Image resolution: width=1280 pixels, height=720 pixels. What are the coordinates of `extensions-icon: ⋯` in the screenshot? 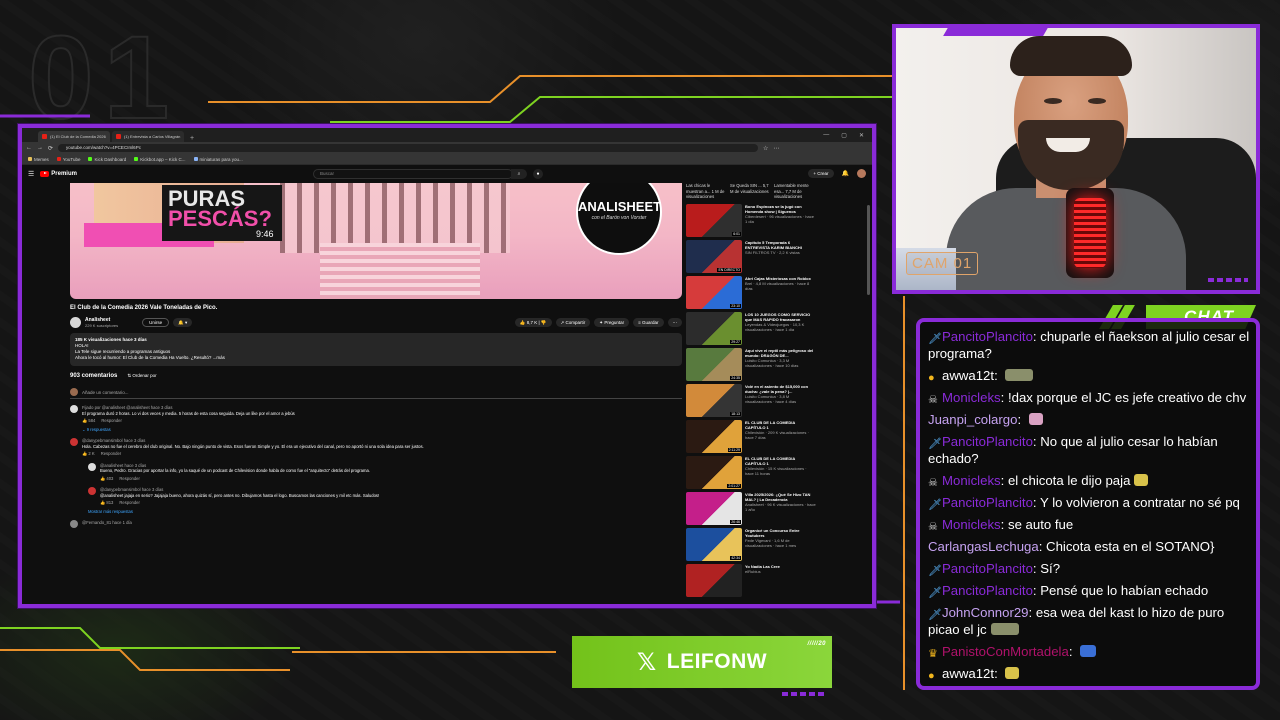 It's located at (776, 148).